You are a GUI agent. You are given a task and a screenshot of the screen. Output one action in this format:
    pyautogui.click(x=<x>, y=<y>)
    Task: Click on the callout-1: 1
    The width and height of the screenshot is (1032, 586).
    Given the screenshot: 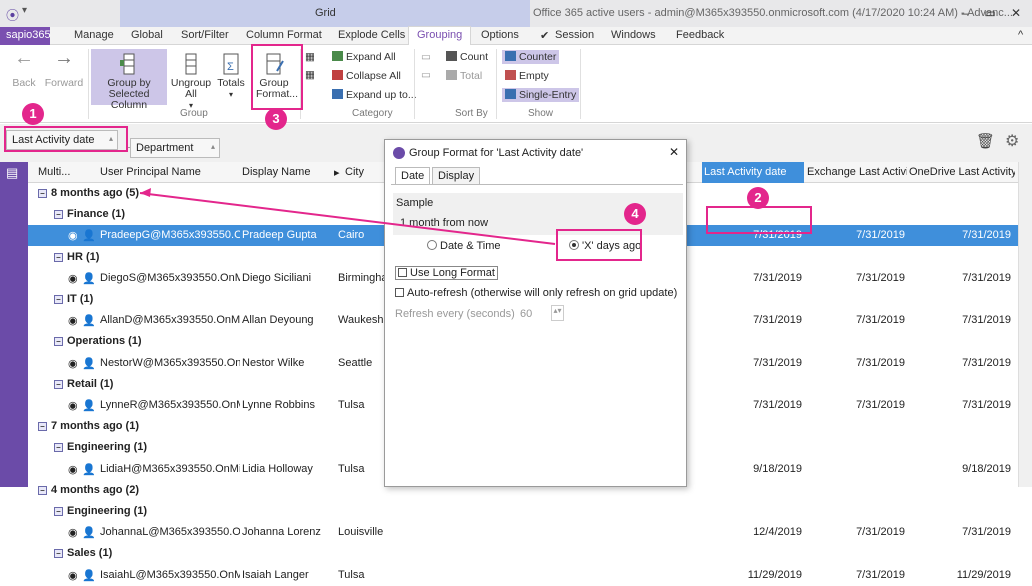 What is the action you would take?
    pyautogui.click(x=33, y=114)
    